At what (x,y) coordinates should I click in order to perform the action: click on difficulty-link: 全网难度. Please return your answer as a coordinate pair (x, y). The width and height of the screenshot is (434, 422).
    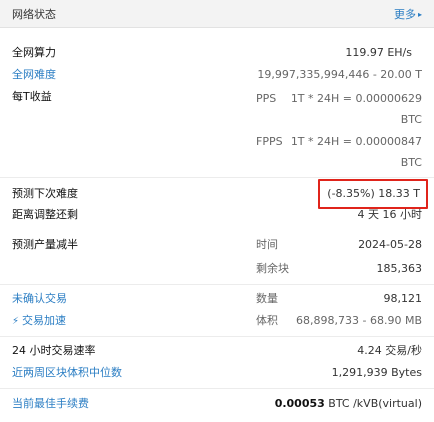
    Looking at the image, I should click on (34, 75).